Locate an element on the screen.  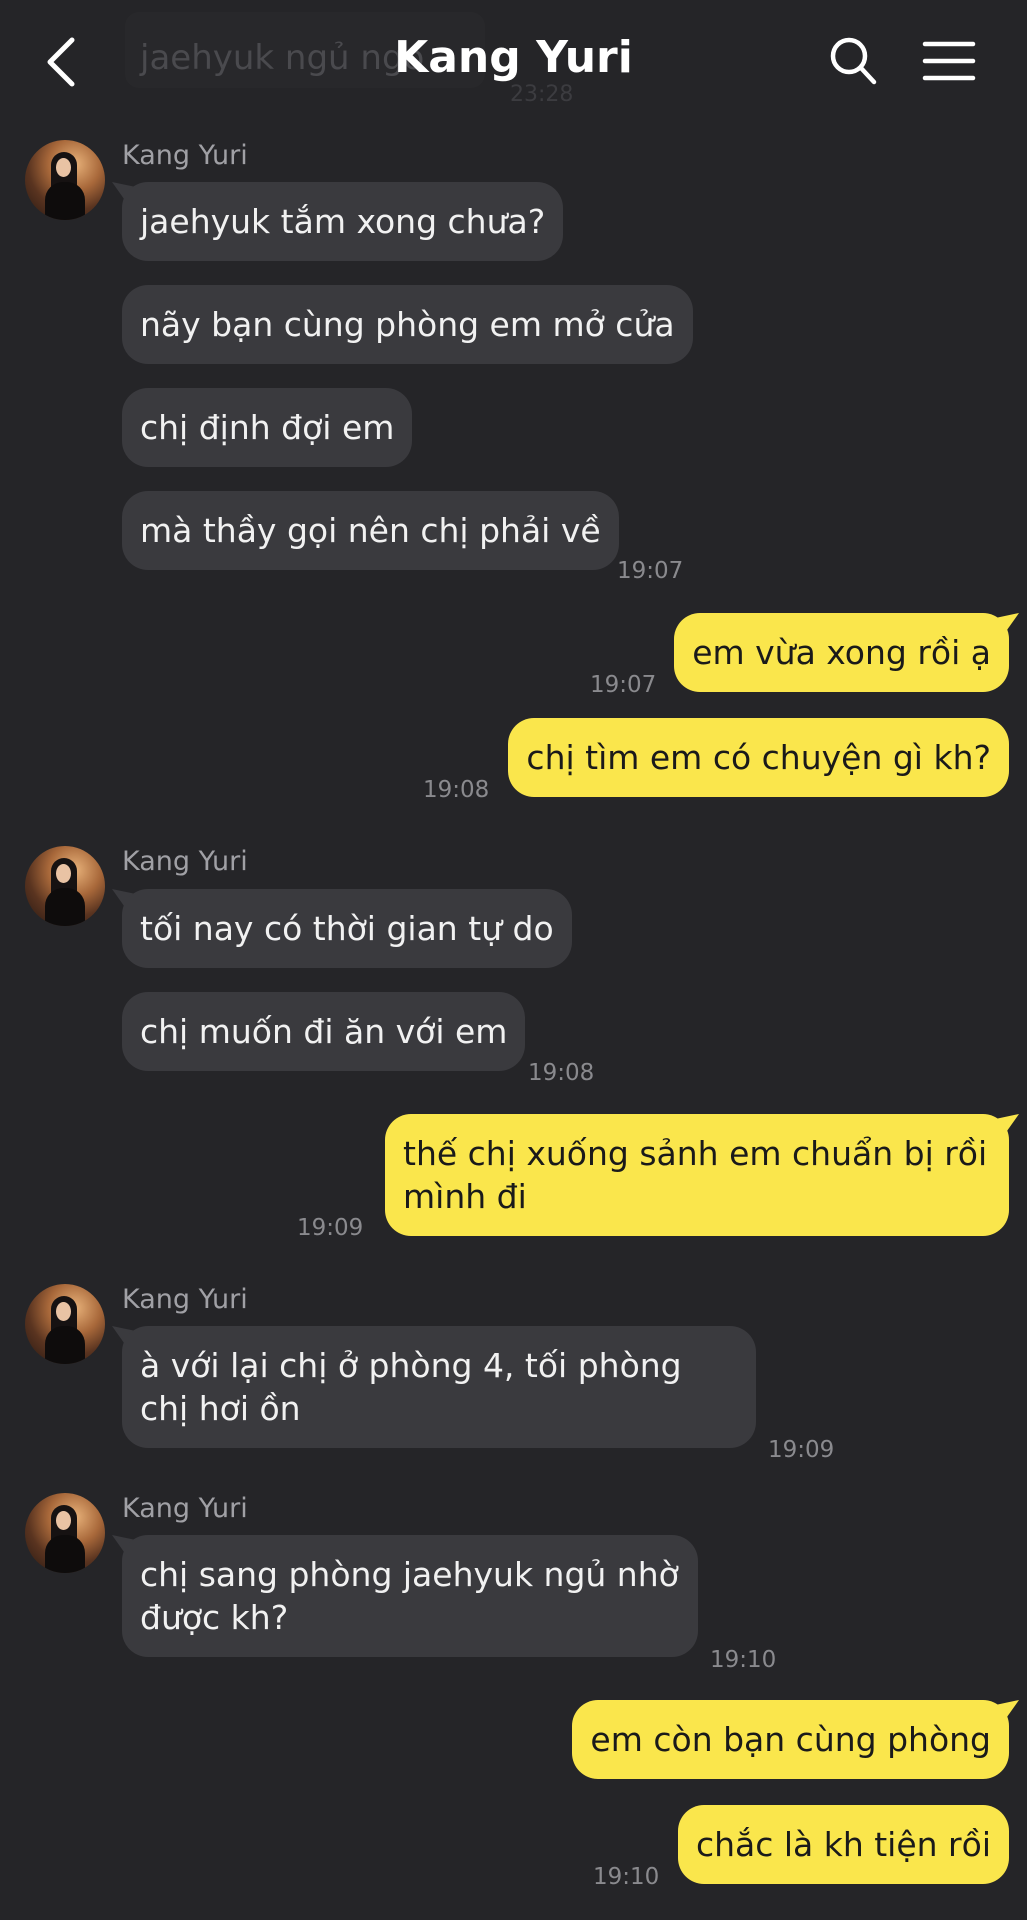
message-bubble-incoming: chị sang phòng jaehyuk ngủ nhờ được kh? is located at coordinates (410, 1596).